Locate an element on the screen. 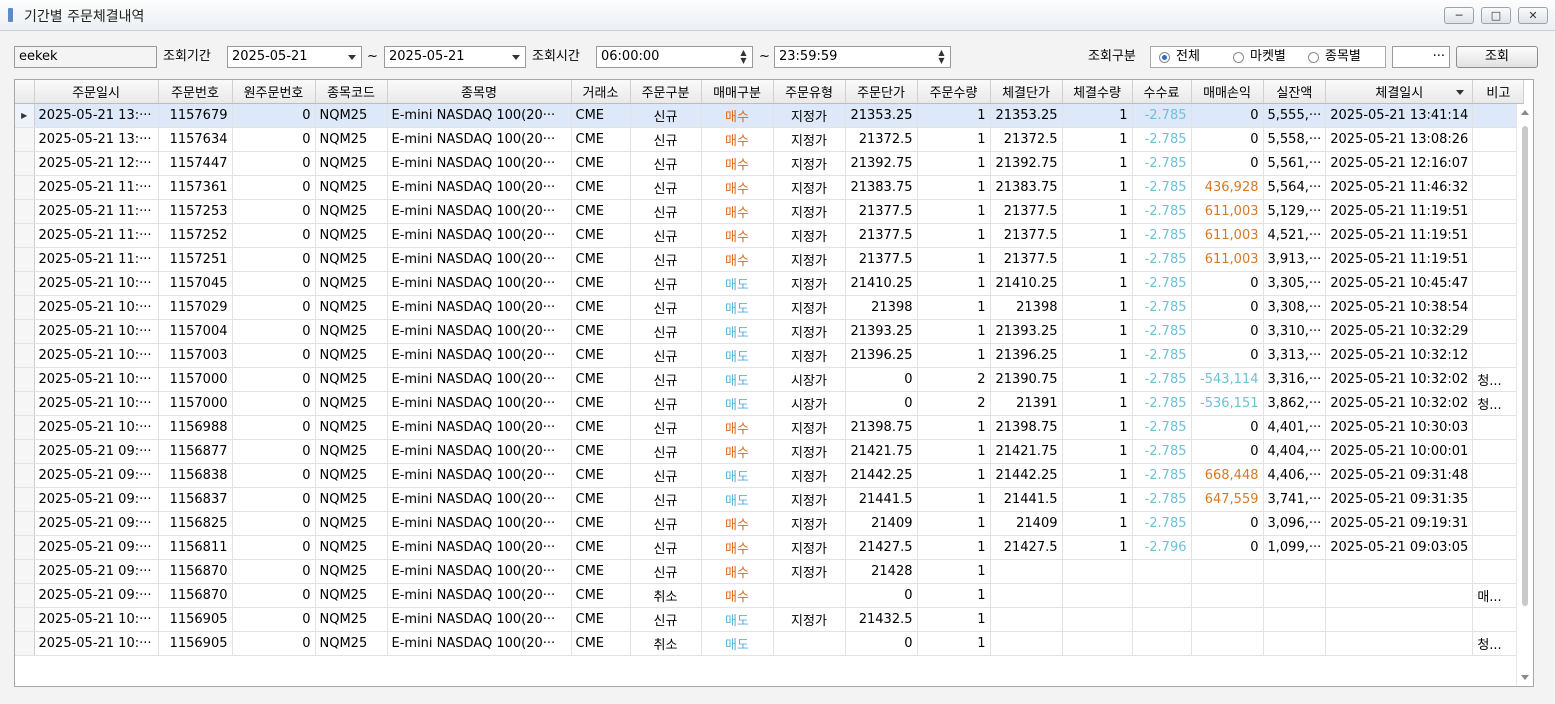 This screenshot has height=704, width=1555. fill-price-cell: 21409 is located at coordinates (1026, 523).